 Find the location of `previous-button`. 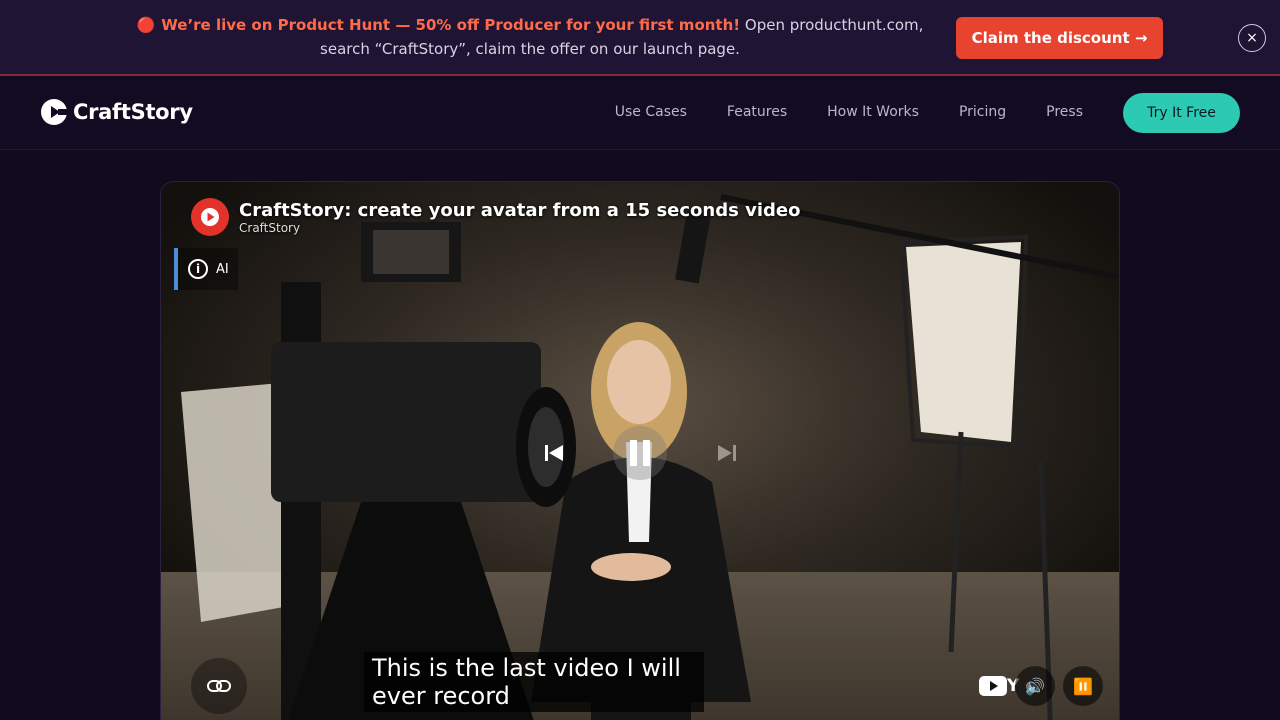

previous-button is located at coordinates (554, 453).